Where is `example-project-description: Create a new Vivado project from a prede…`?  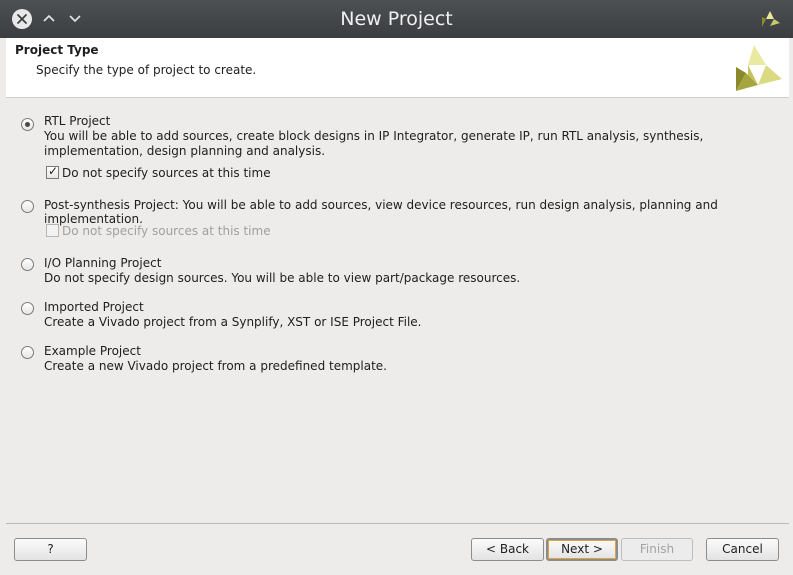
example-project-description: Create a new Vivado project from a prede… is located at coordinates (215, 366).